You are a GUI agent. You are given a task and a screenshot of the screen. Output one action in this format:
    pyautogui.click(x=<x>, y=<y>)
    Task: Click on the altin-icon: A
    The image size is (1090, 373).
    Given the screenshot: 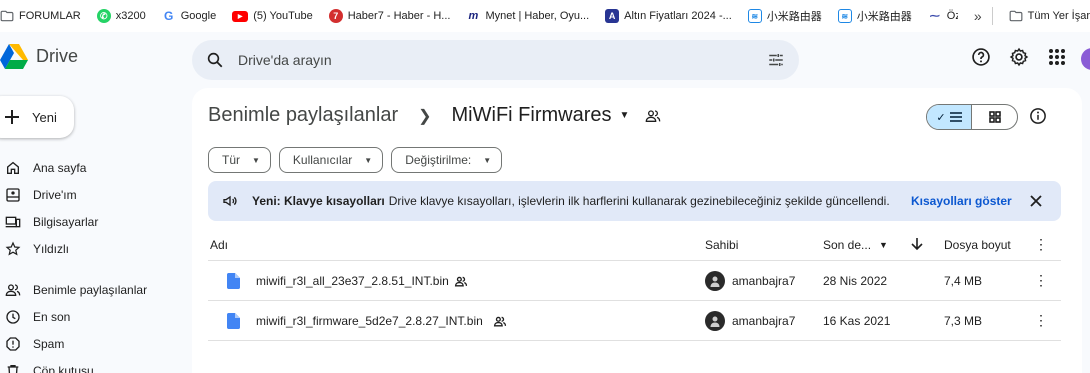 What is the action you would take?
    pyautogui.click(x=612, y=16)
    